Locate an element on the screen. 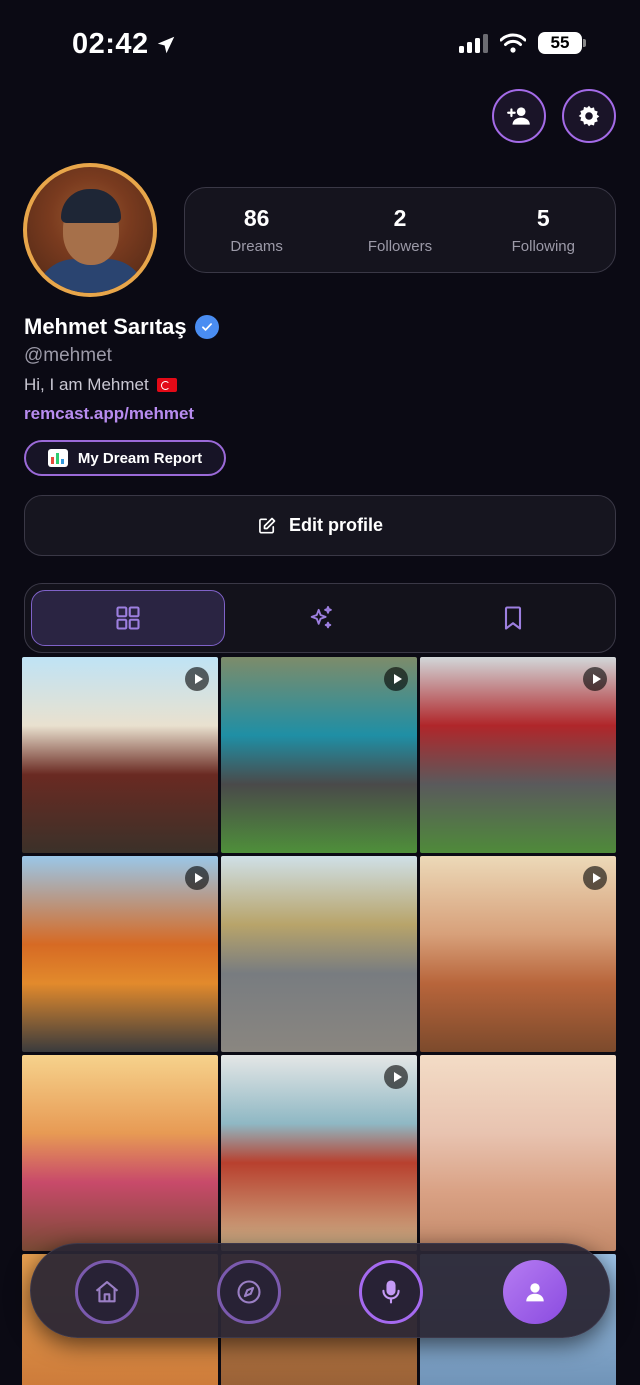  mic-icon is located at coordinates (391, 1292).